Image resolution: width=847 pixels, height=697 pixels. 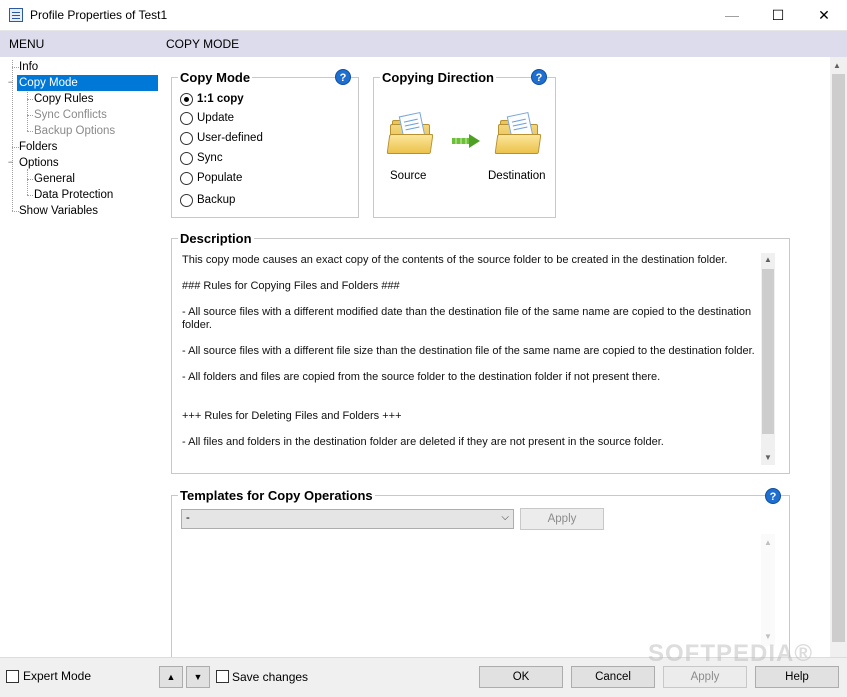 I want to click on move-down-button: ▼, so click(x=198, y=677).